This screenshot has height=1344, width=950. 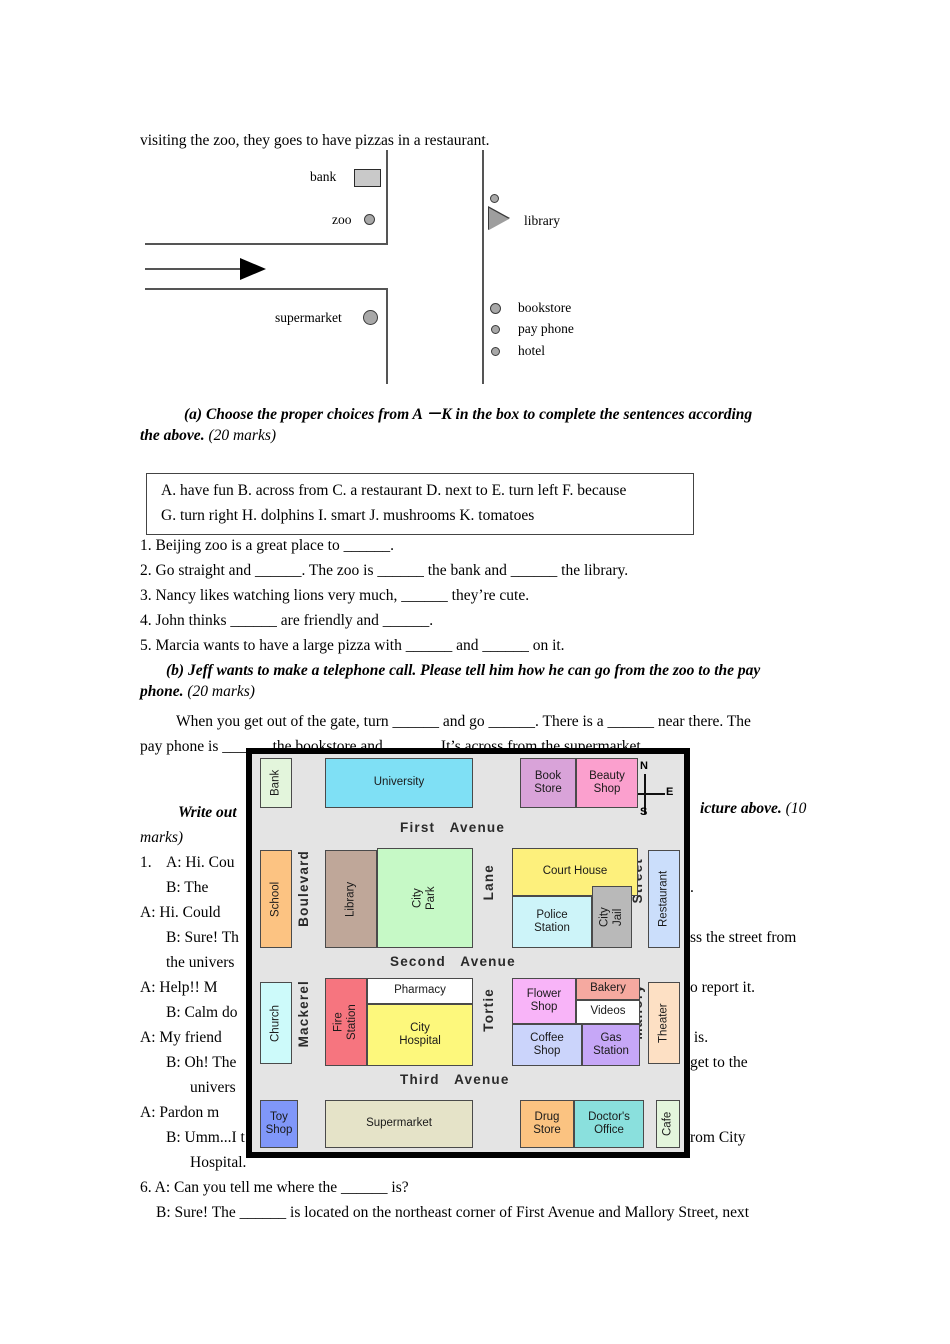 What do you see at coordinates (552, 922) in the screenshot?
I see `map-building-police-station: Police Station` at bounding box center [552, 922].